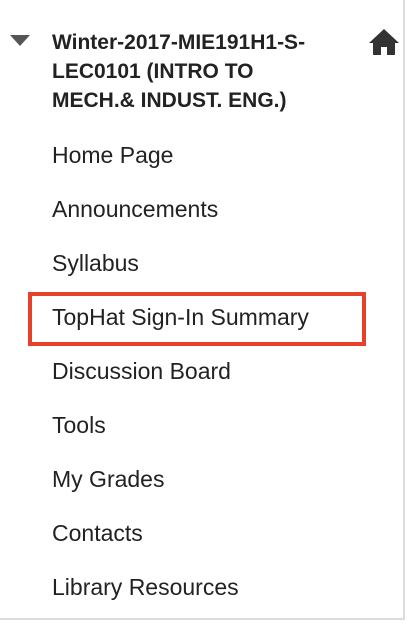  I want to click on course-title-line-1: Winter-2017-MIE191H1-S-, so click(179, 42).